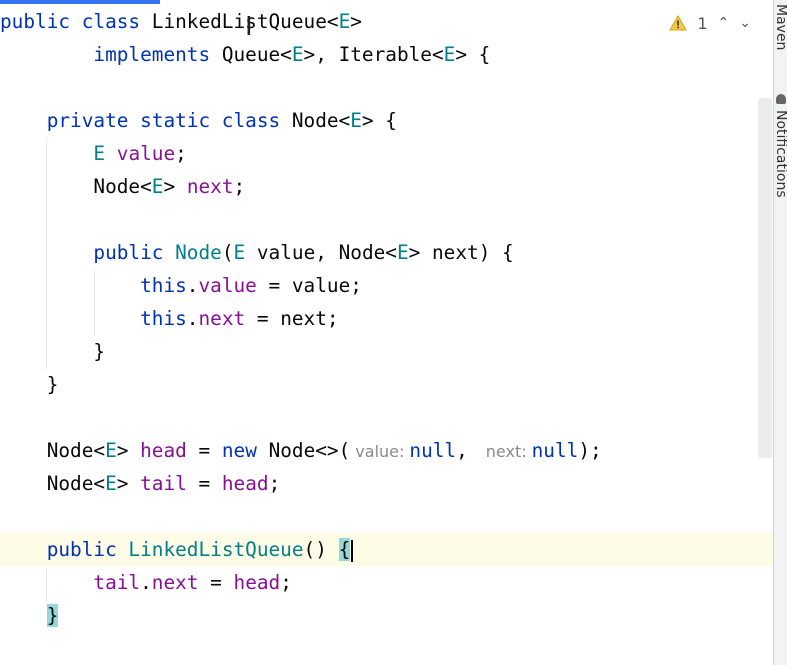  Describe the element at coordinates (198, 252) in the screenshot. I see `constructor-name-token: Node` at that location.